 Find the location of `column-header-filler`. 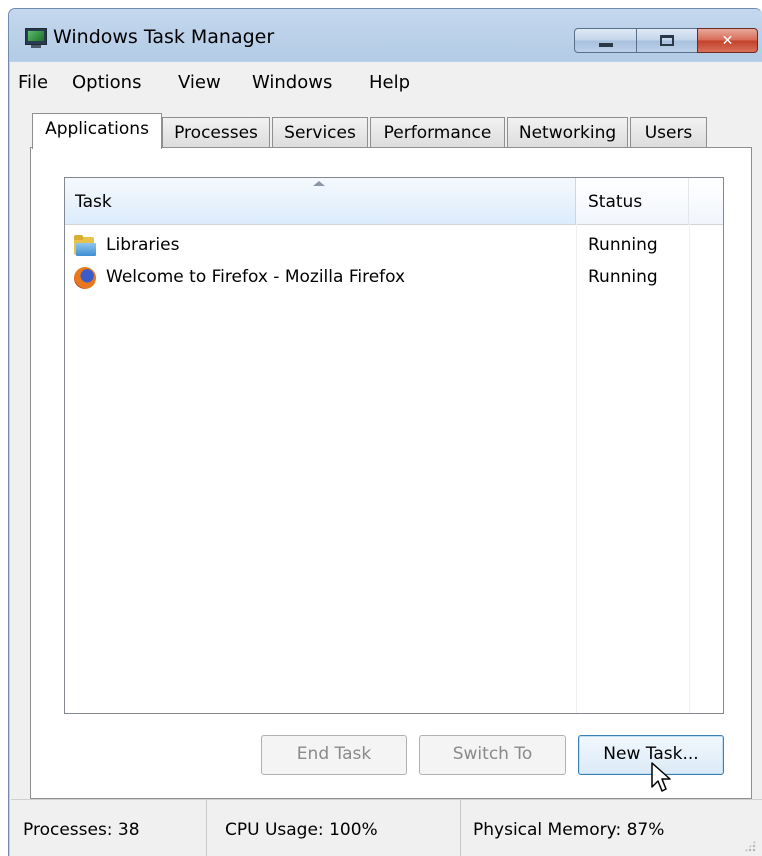

column-header-filler is located at coordinates (706, 201).